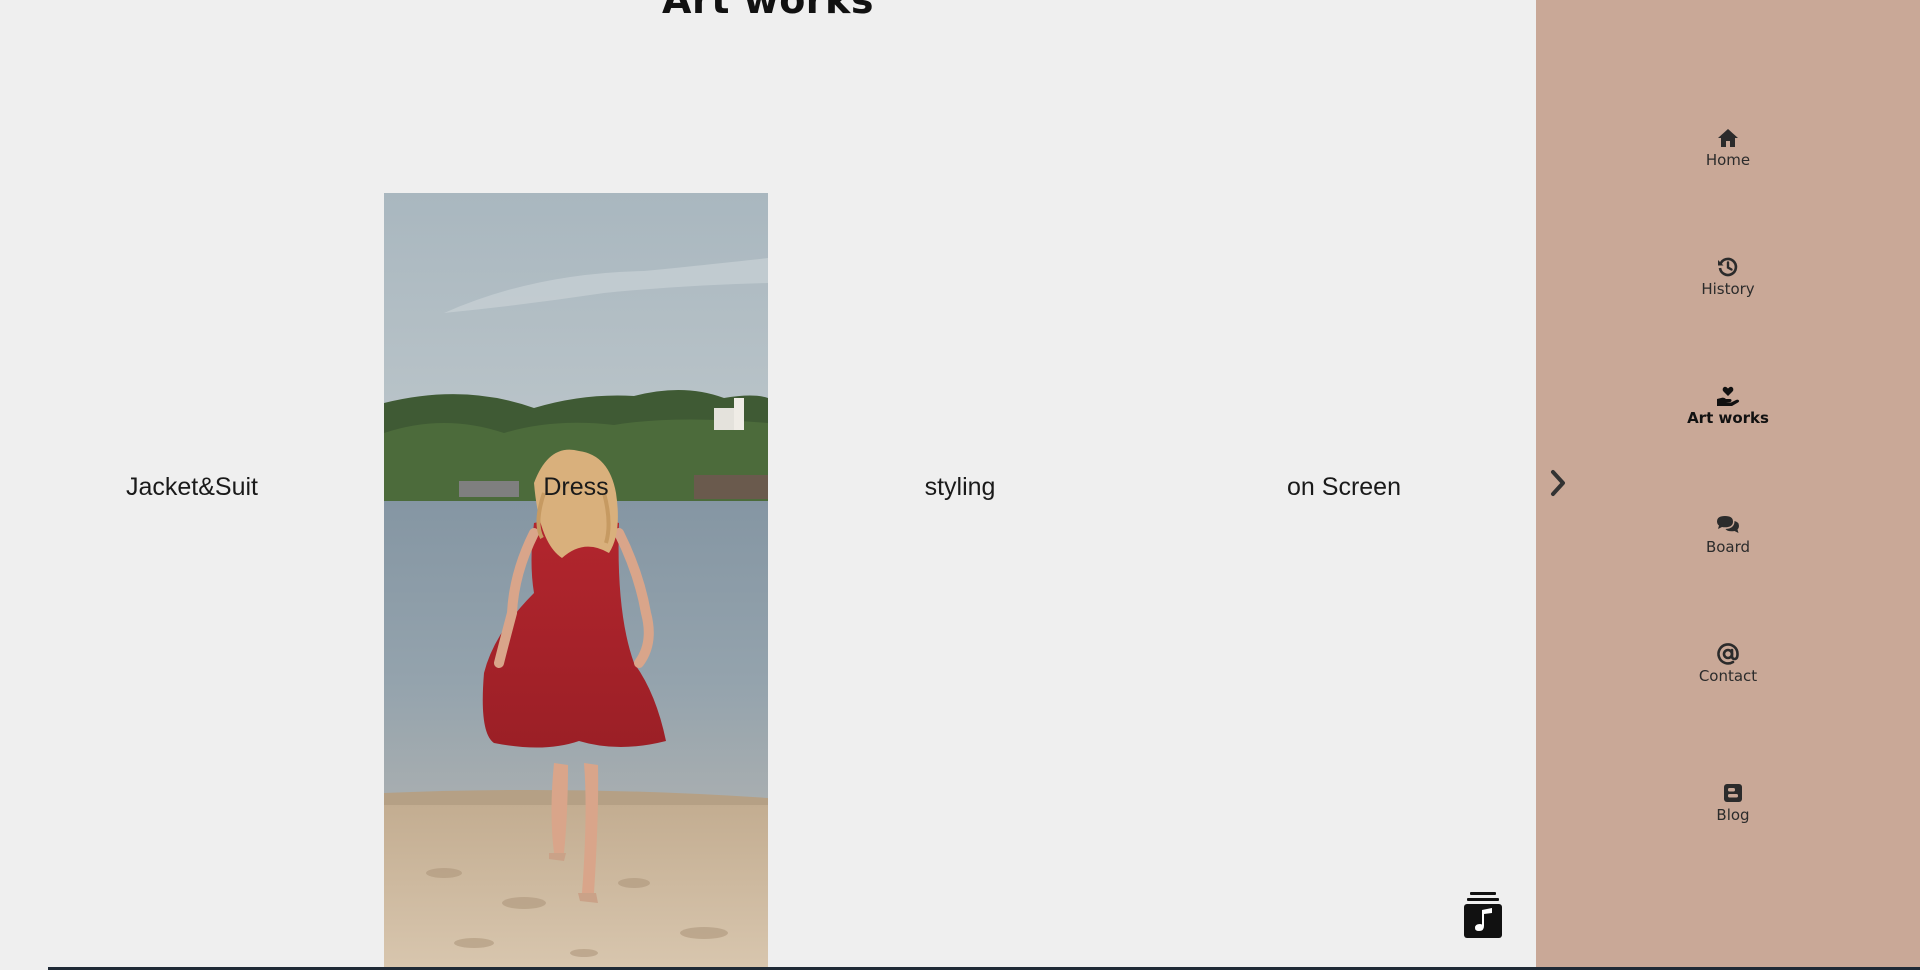 The height and width of the screenshot is (970, 1920). I want to click on sidebar-item-history: History, so click(1728, 276).